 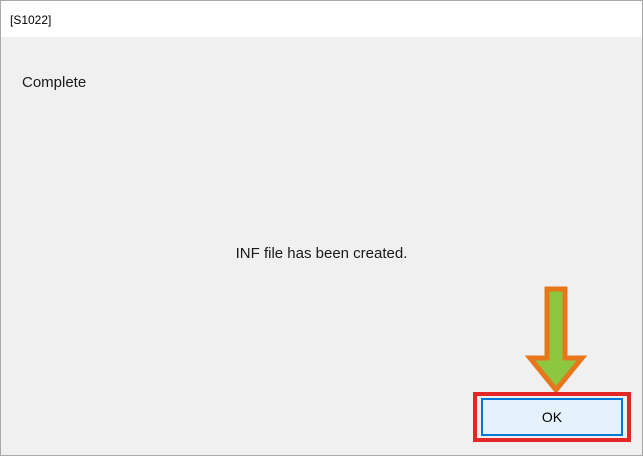 What do you see at coordinates (321, 19) in the screenshot?
I see `title-bar: [S1022]` at bounding box center [321, 19].